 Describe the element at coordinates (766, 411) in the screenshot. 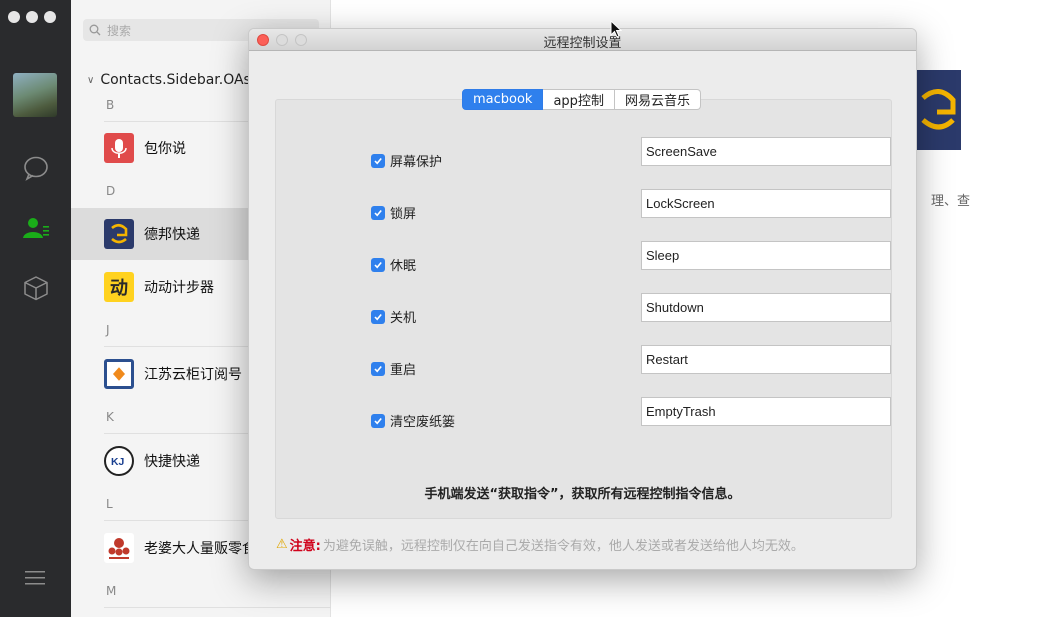

I see `emptytrash-command-input` at that location.